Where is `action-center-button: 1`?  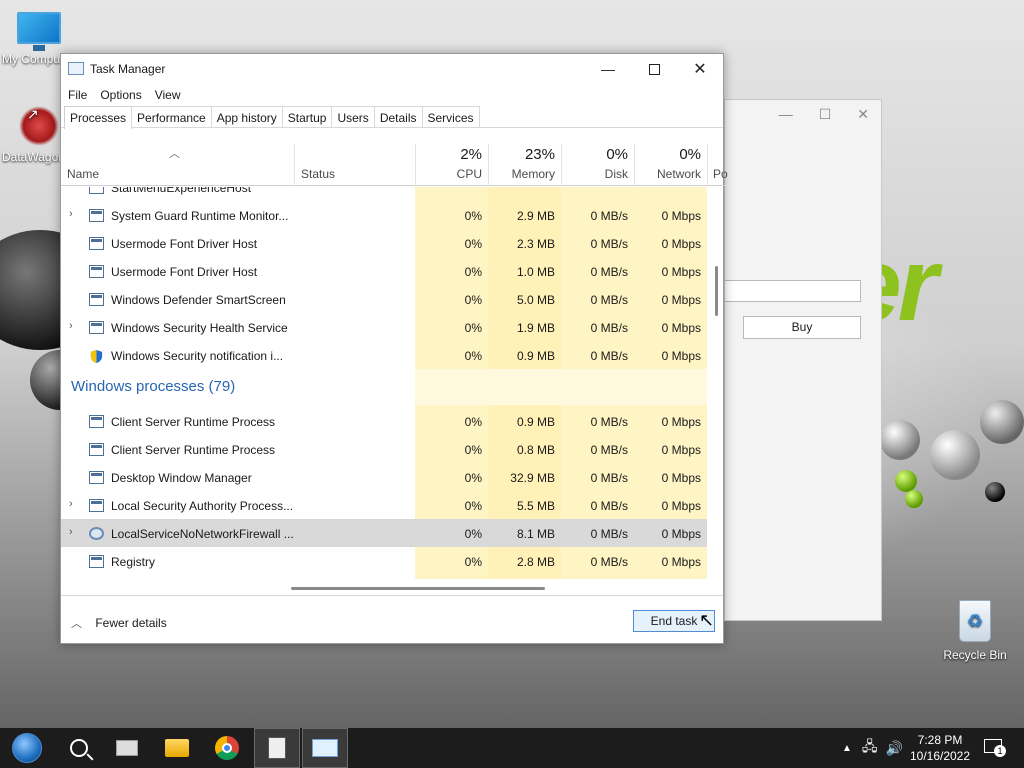 action-center-button: 1 is located at coordinates (996, 748).